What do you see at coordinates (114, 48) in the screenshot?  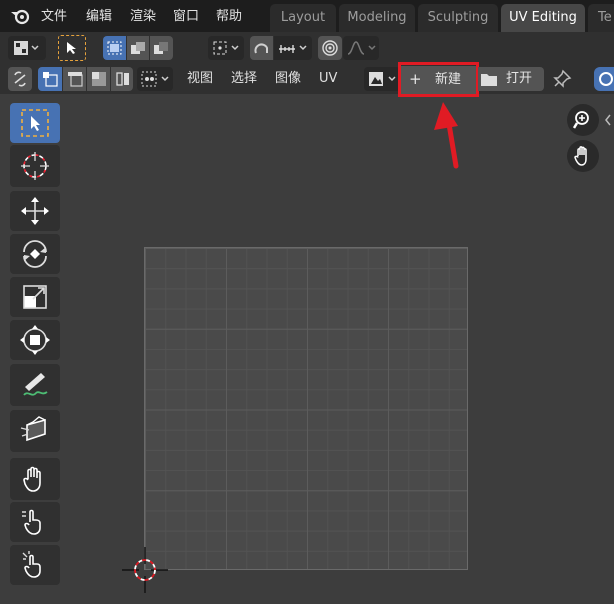 I see `mode-set-button` at bounding box center [114, 48].